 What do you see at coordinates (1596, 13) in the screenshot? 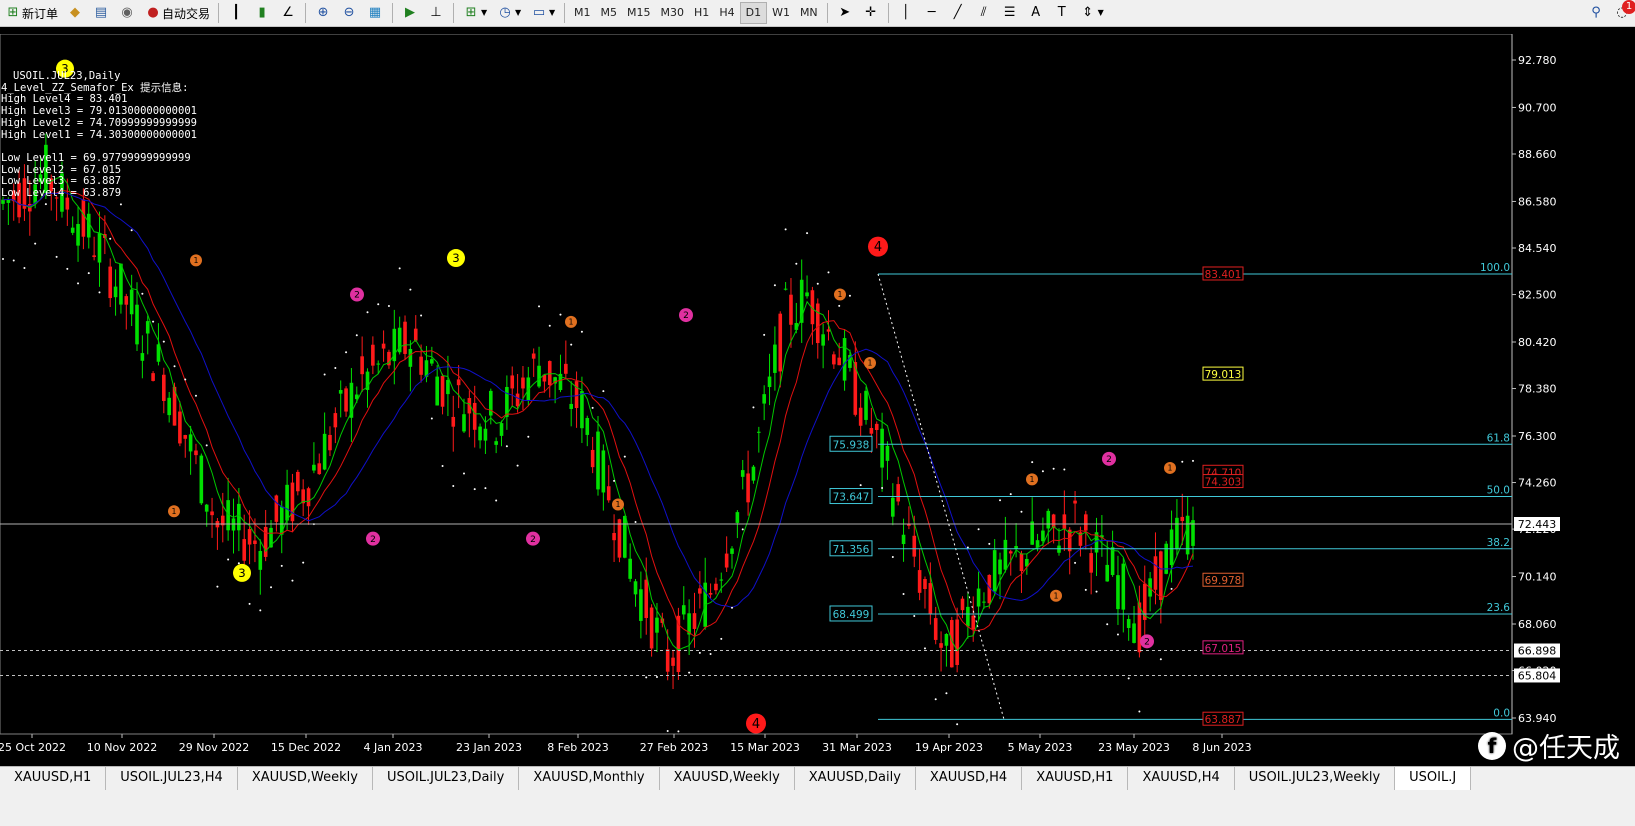
I see `search-button: ⚲` at bounding box center [1596, 13].